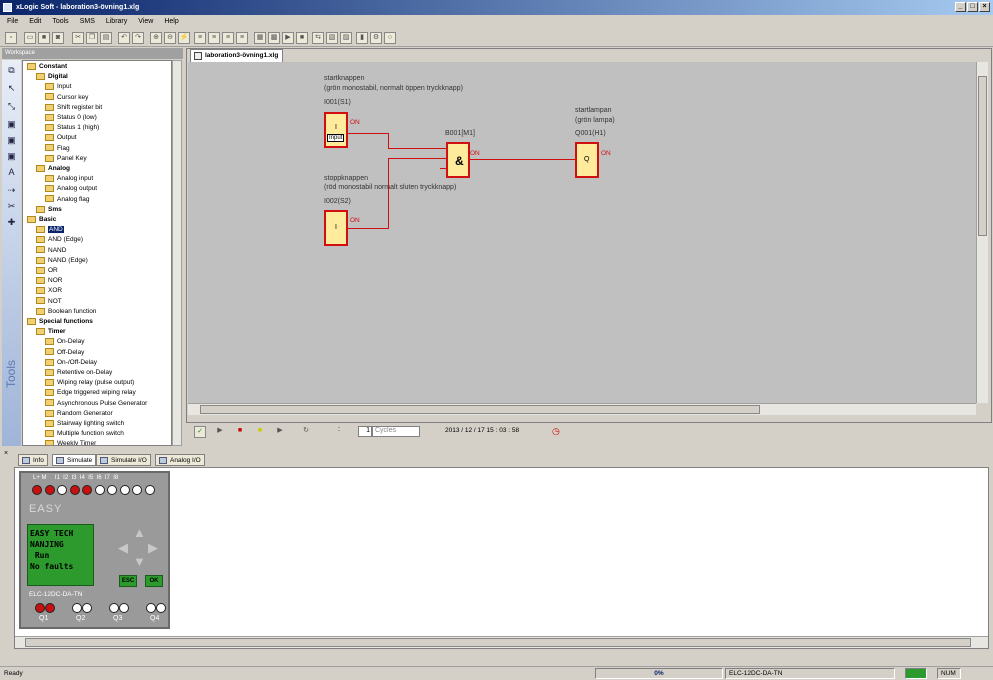 The height and width of the screenshot is (680, 993). I want to click on tree-item: Weekly Timer, so click(70, 442).